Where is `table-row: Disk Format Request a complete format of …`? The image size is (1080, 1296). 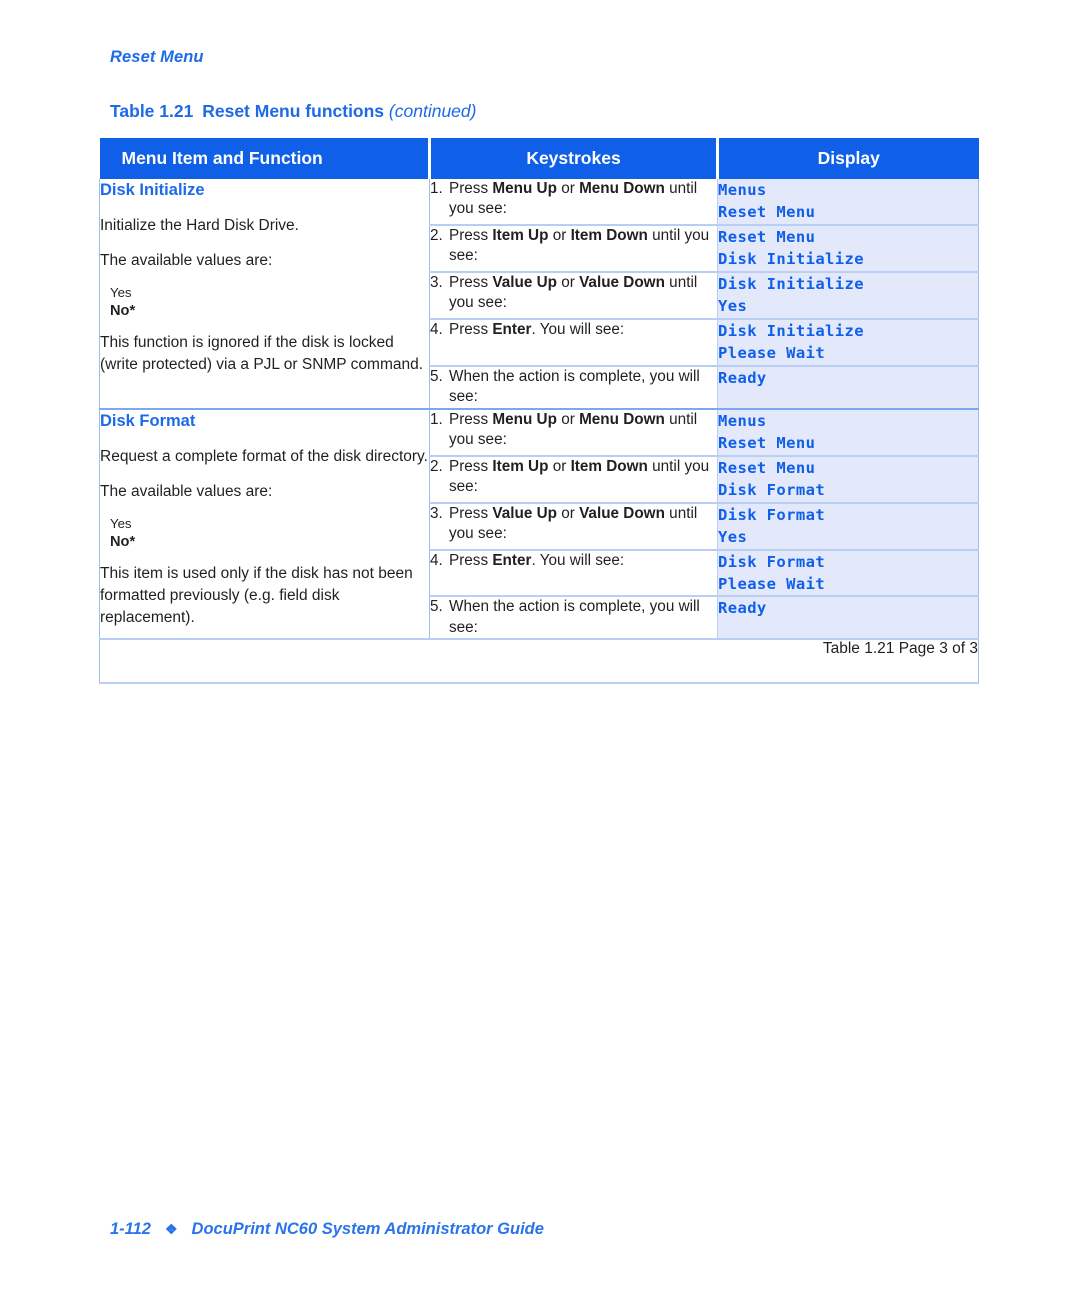 table-row: Disk Format Request a complete format of … is located at coordinates (539, 523).